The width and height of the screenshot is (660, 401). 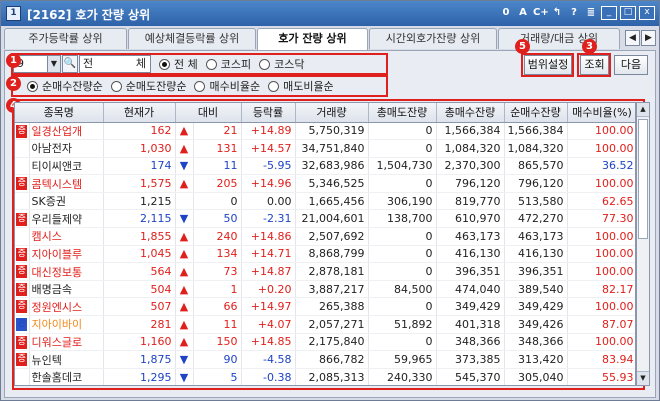 I want to click on app-icon: 1, so click(x=13, y=13).